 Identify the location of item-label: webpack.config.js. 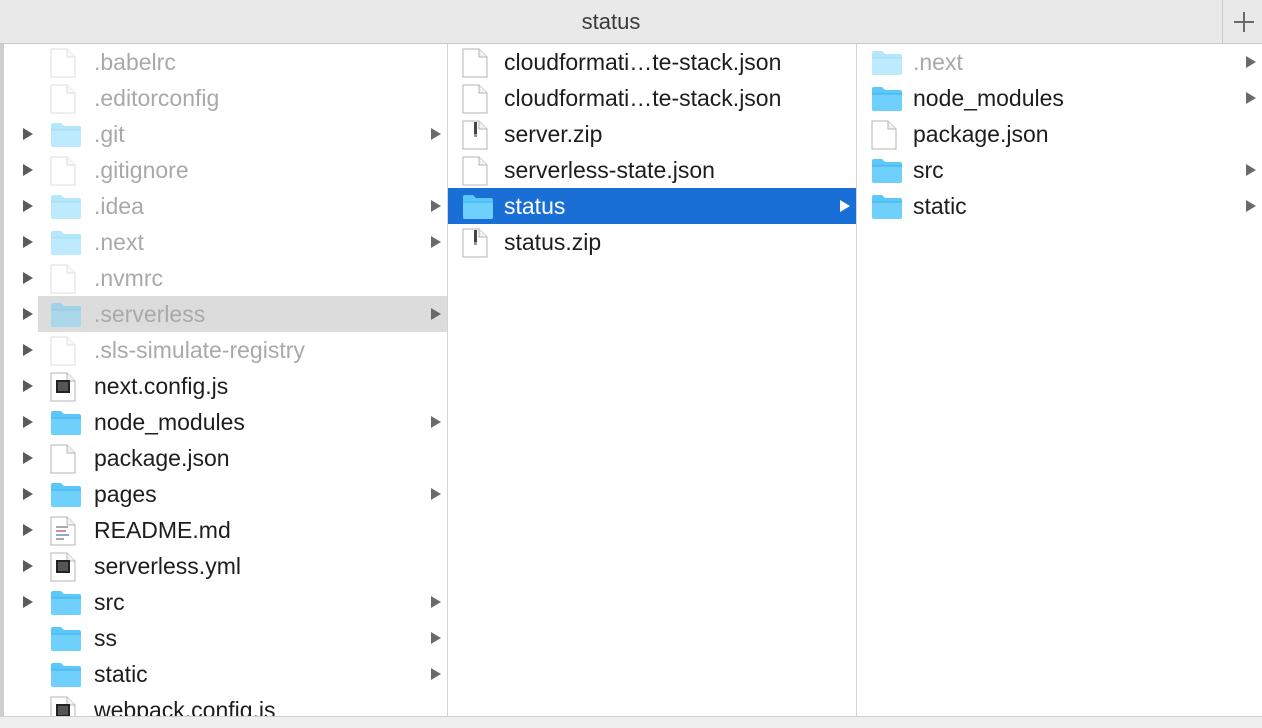
(185, 706).